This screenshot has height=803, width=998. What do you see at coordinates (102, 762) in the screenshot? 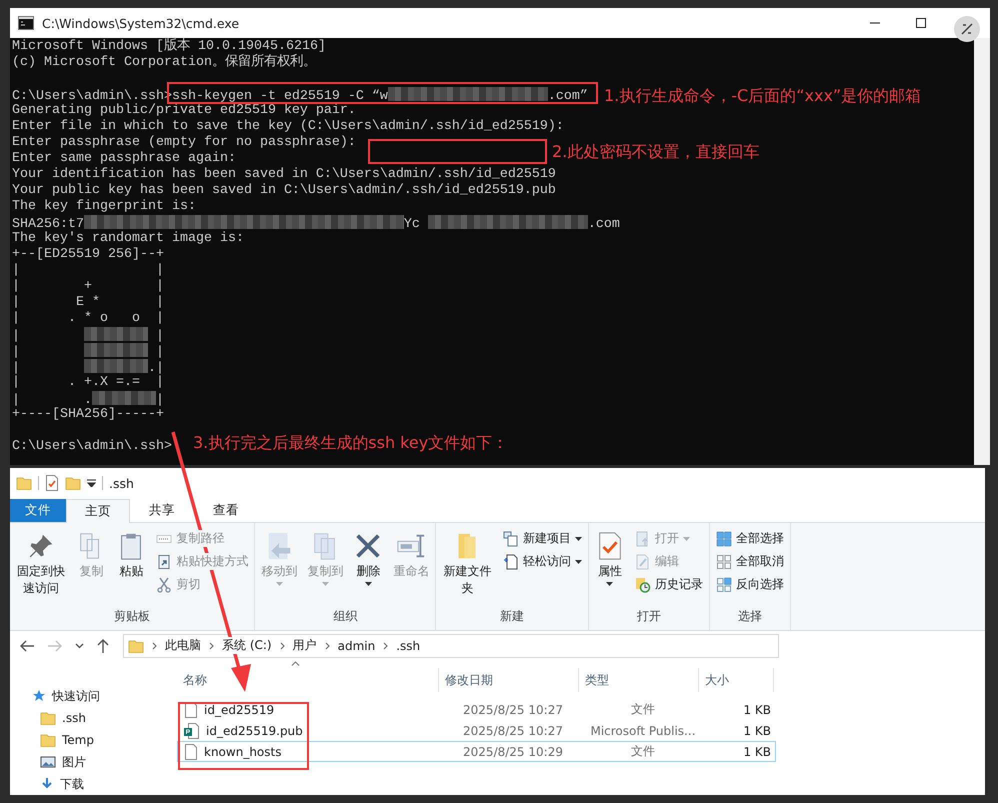
I see `sidebar-item: 图片` at bounding box center [102, 762].